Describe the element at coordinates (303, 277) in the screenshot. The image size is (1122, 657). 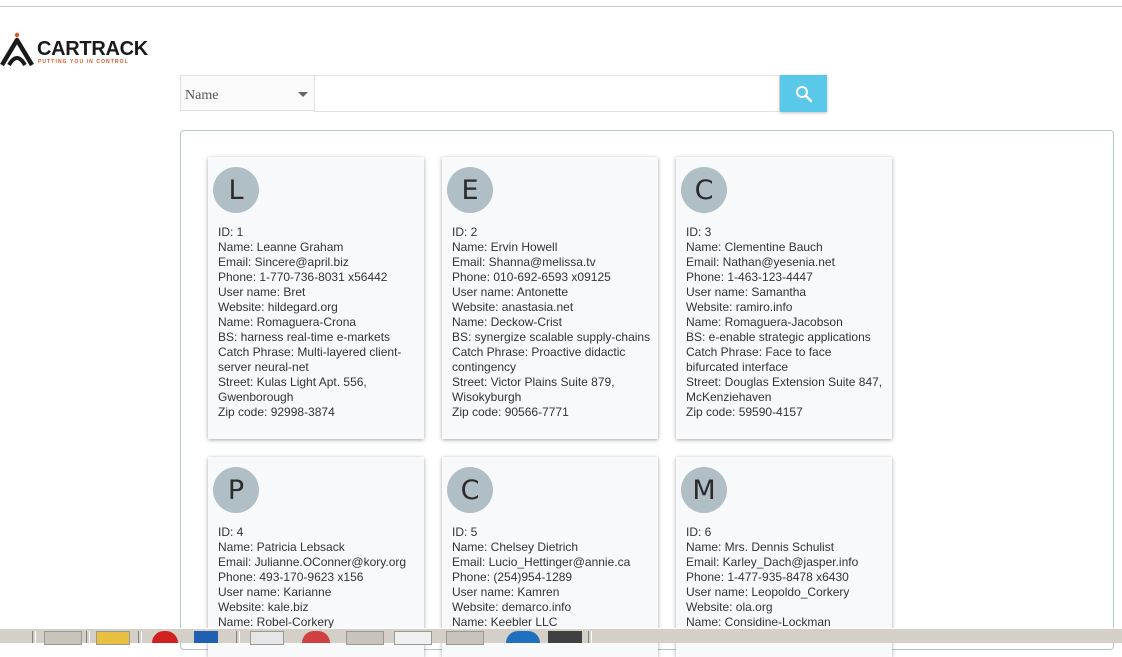
I see `user-detail-line: Phone: 1-770-736-8031 x56442` at that location.